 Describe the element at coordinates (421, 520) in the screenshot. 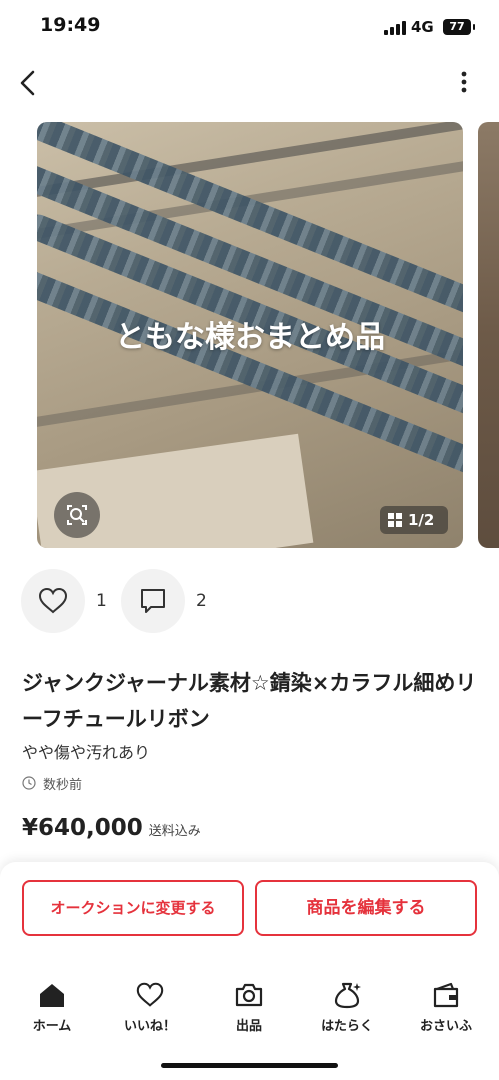

I see `image-counter-label: 1/2` at that location.